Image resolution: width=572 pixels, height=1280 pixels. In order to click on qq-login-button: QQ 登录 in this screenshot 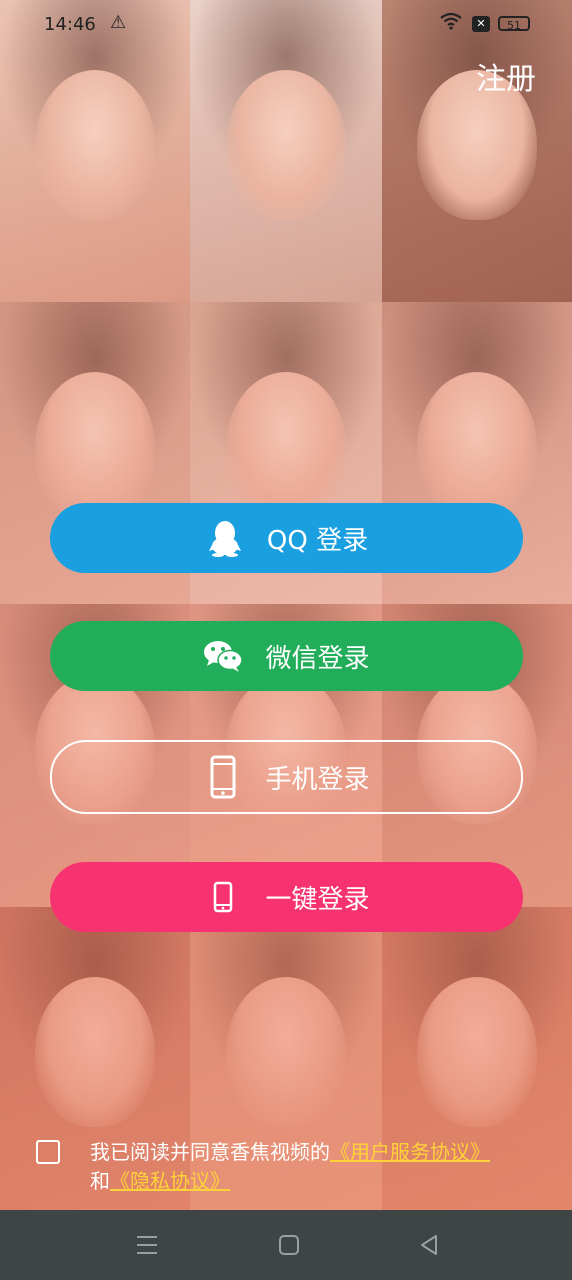, I will do `click(286, 538)`.